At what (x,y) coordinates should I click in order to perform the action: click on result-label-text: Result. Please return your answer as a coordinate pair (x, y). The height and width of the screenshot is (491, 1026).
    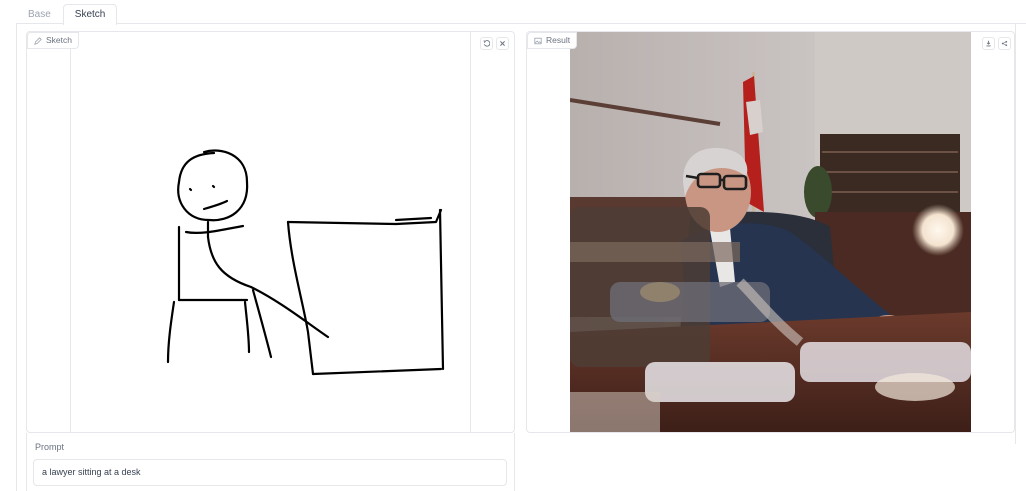
    Looking at the image, I should click on (558, 40).